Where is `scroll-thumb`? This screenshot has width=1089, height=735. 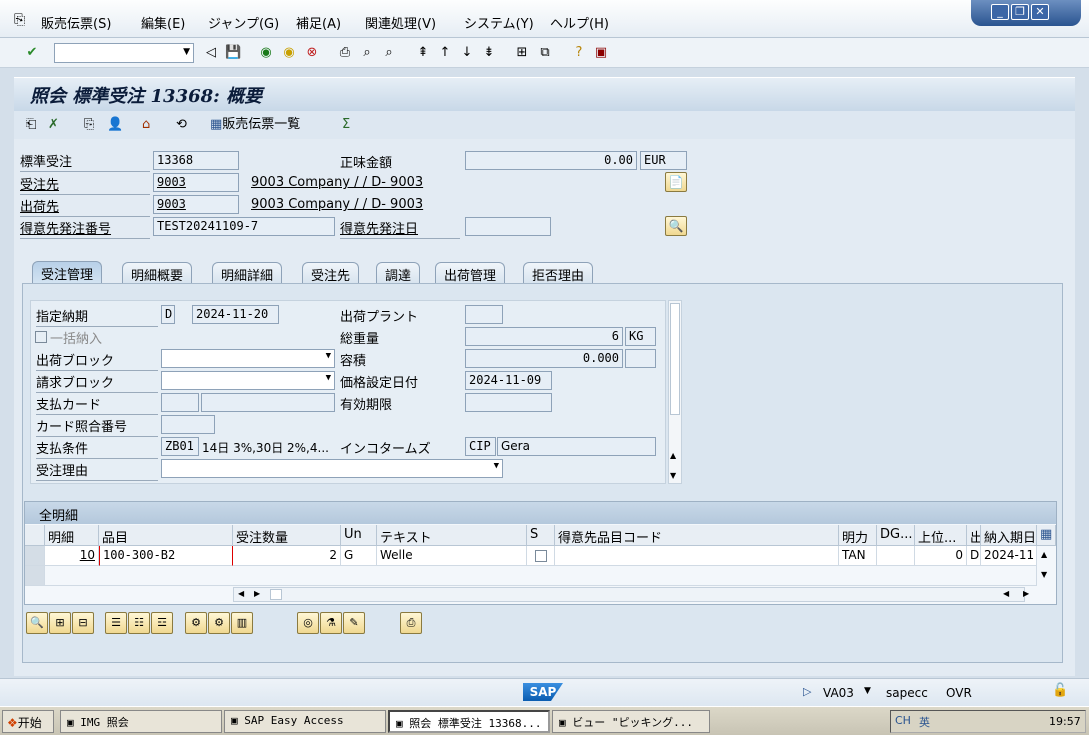 scroll-thumb is located at coordinates (675, 359).